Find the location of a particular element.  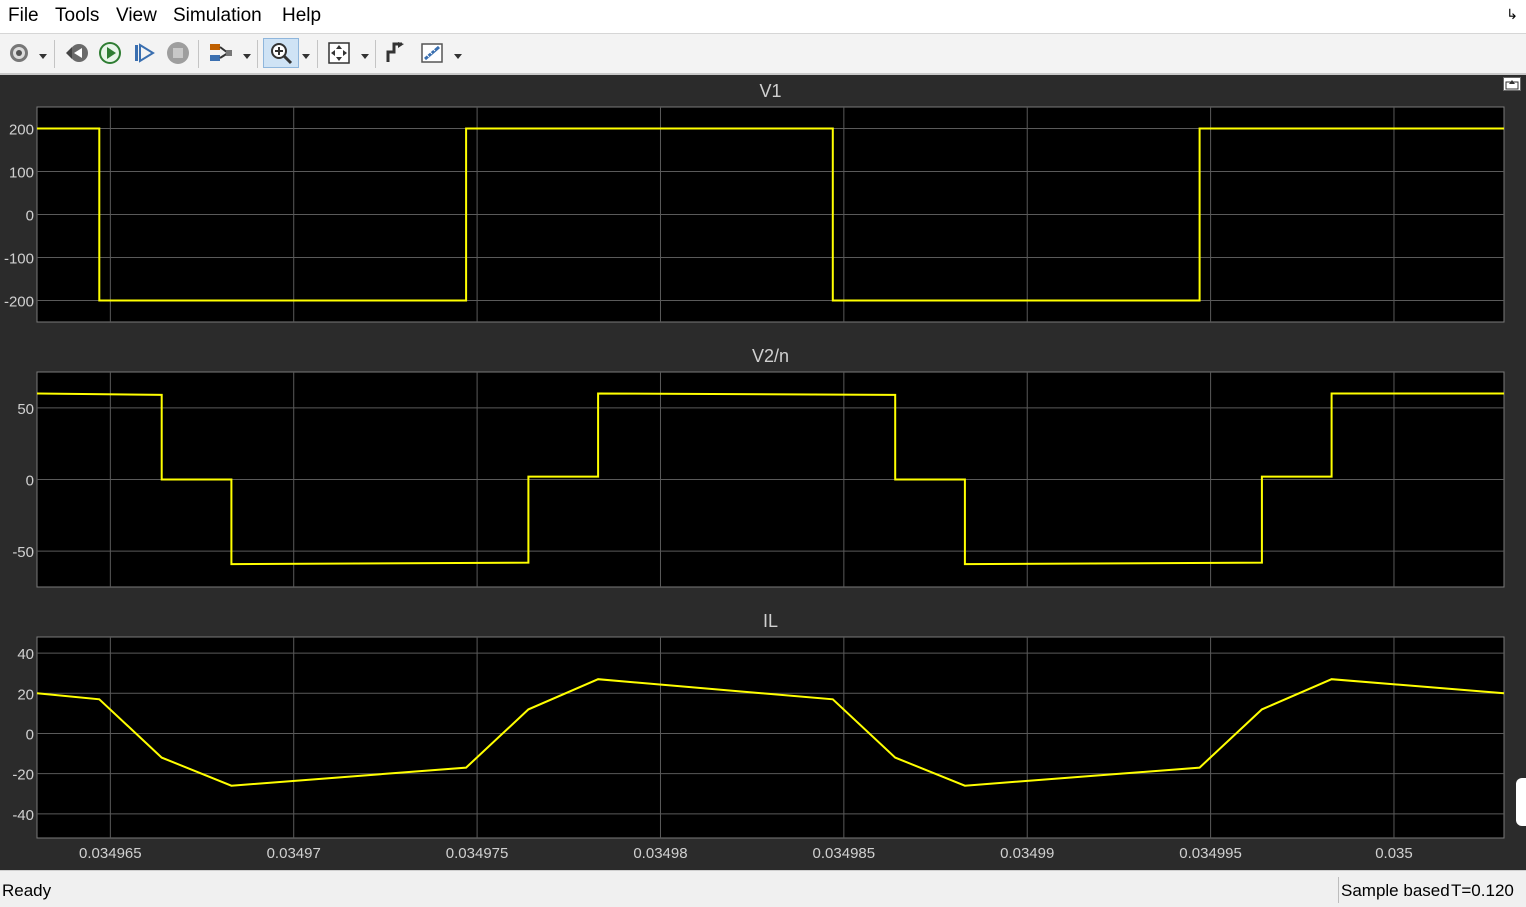

run-icon is located at coordinates (110, 53).